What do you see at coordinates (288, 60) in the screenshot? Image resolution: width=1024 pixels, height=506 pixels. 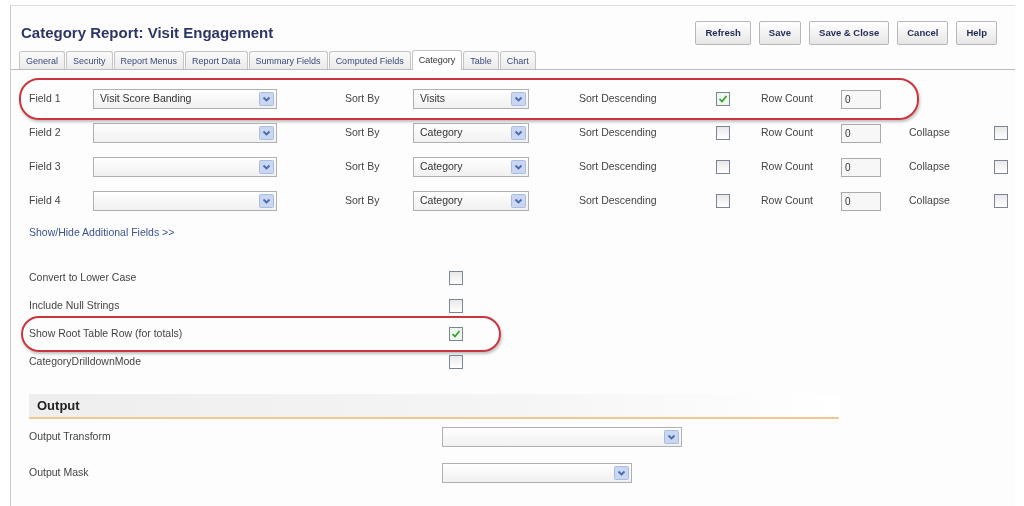 I see `tab: Summary Fields` at bounding box center [288, 60].